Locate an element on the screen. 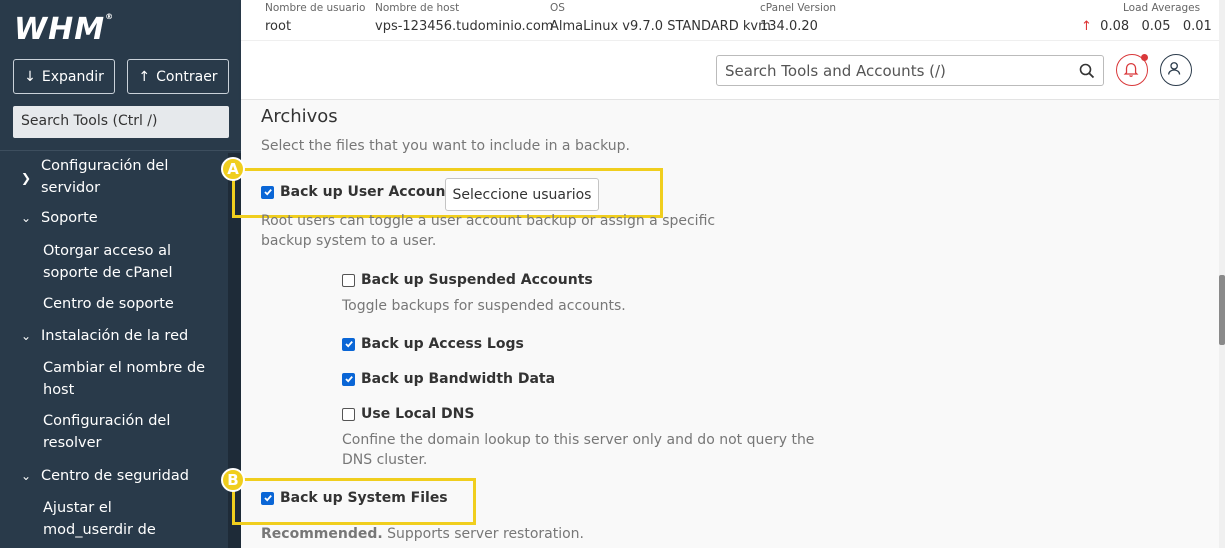 The height and width of the screenshot is (548, 1225). load-averages-value: 0.08 0.05 0.01 is located at coordinates (1156, 26).